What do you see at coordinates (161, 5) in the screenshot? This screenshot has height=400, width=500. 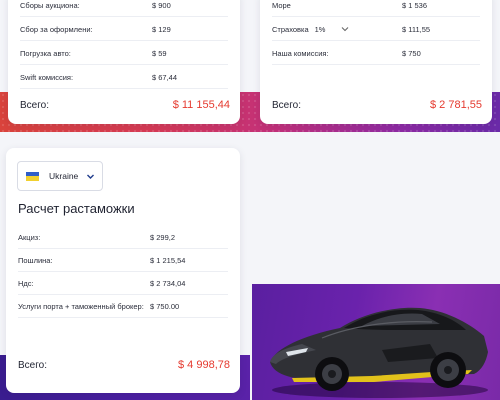 I see `row-value: $ 900` at bounding box center [161, 5].